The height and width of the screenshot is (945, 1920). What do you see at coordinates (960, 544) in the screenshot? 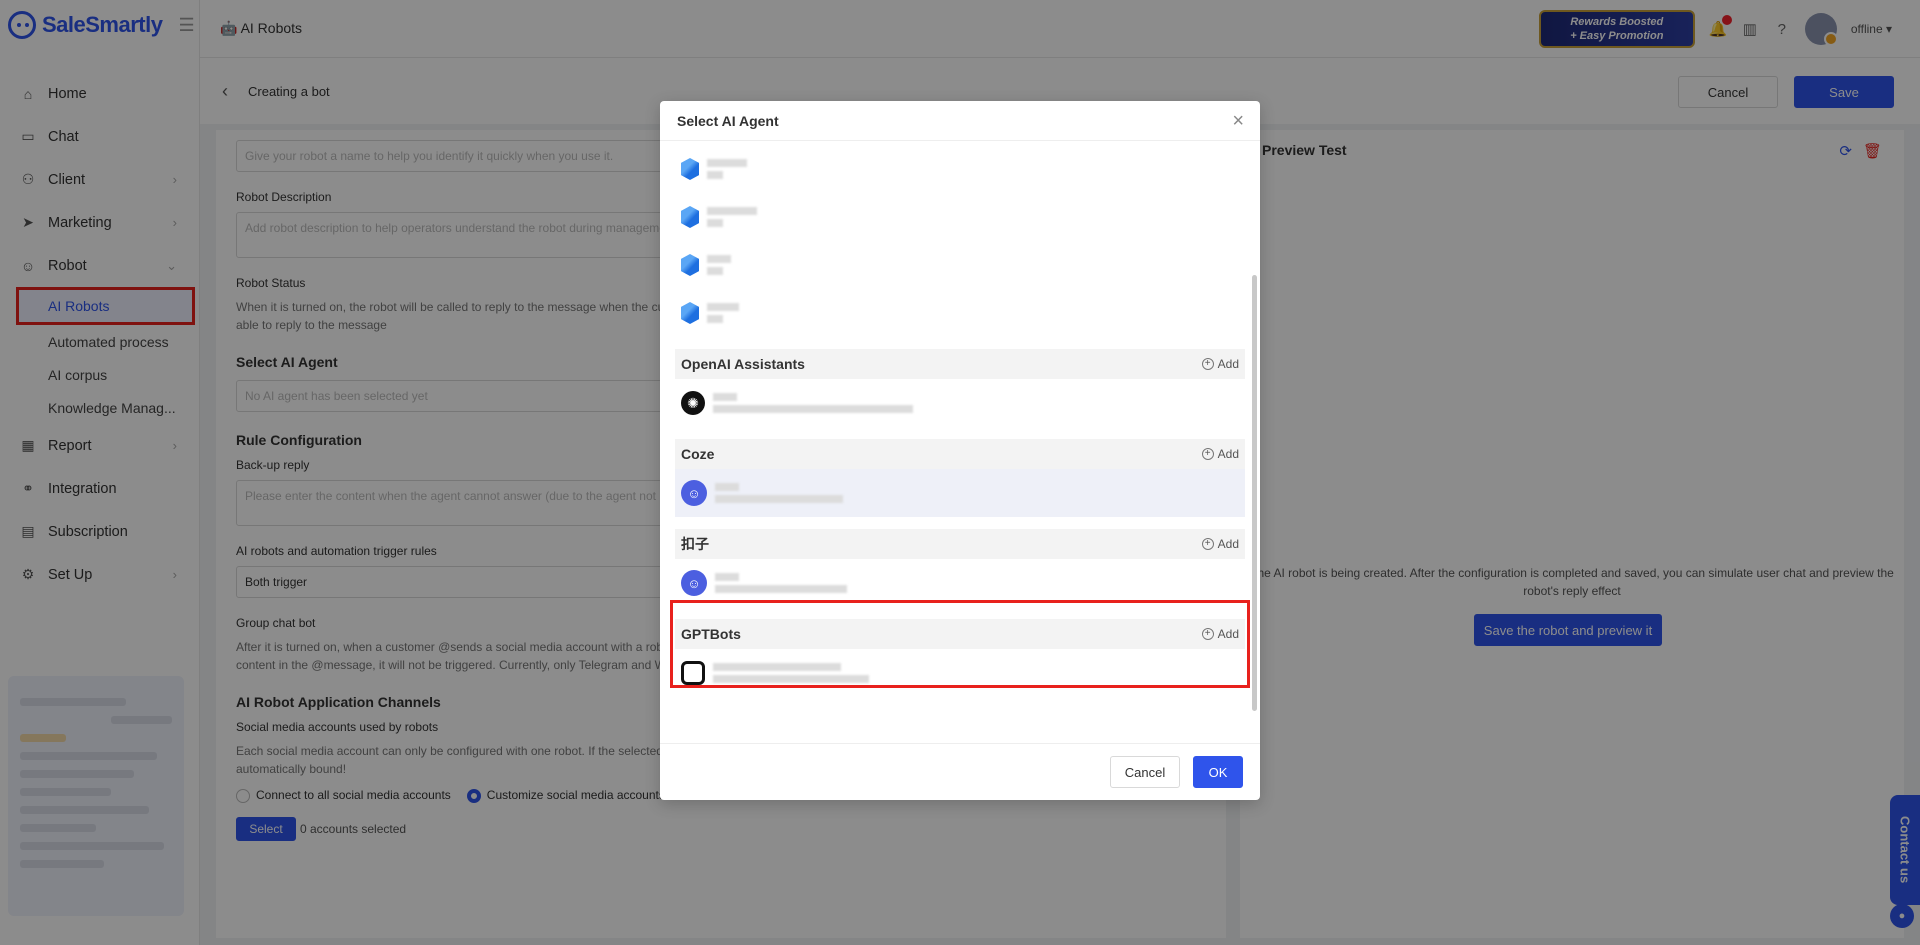
I see `group-header-kouzi: 扣子 + Add` at bounding box center [960, 544].